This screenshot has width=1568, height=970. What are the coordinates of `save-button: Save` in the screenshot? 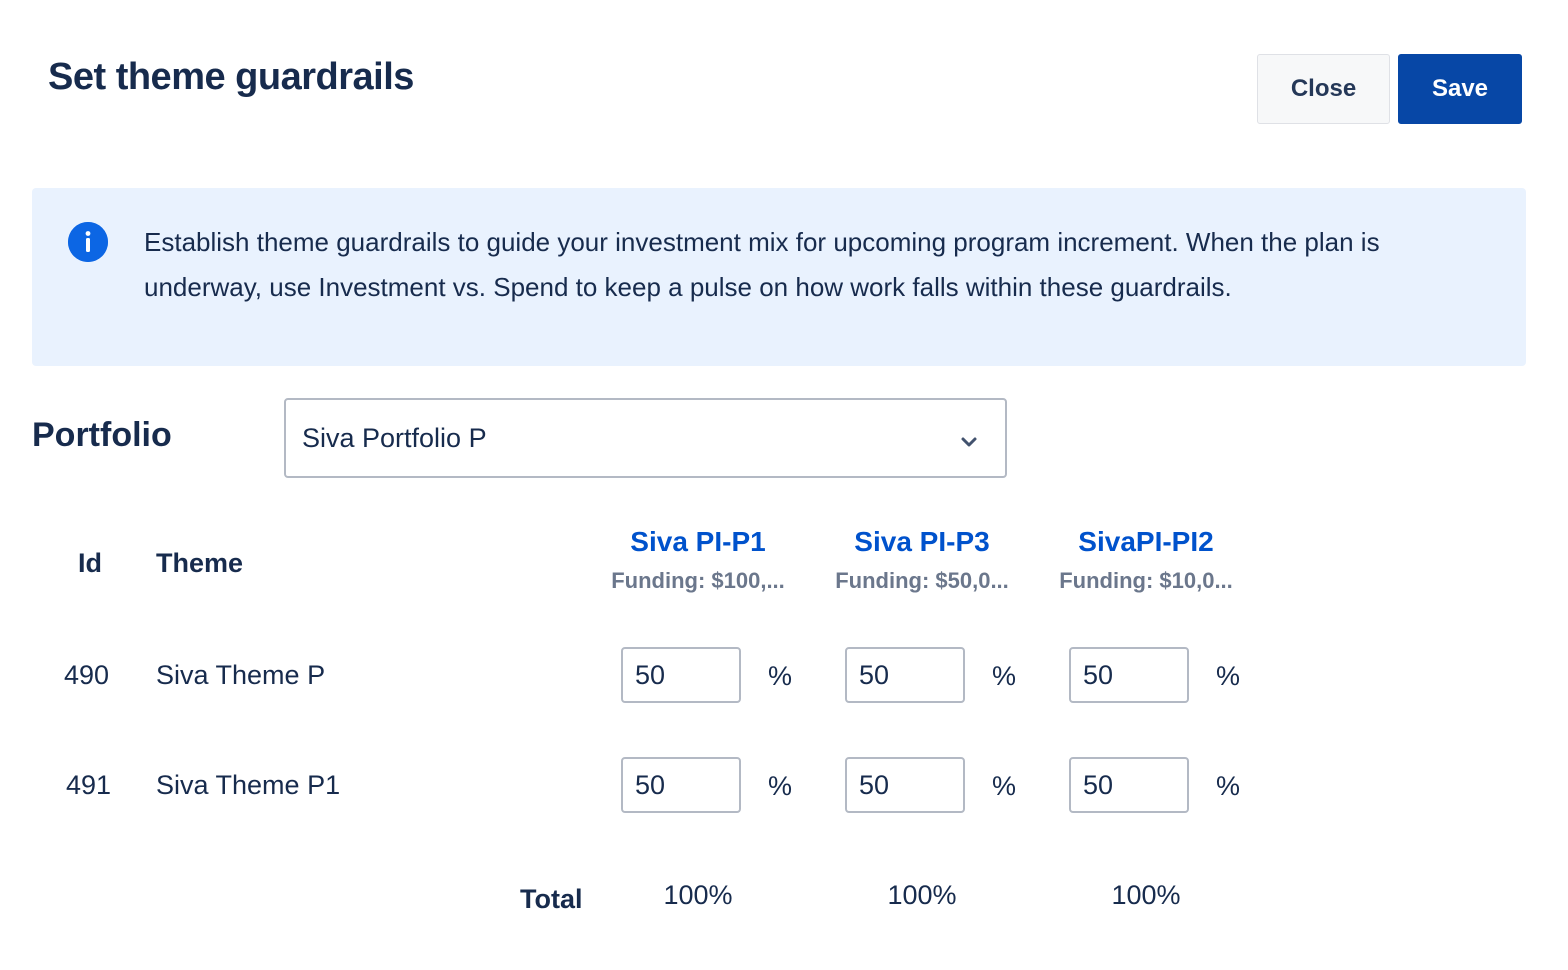 It's located at (1460, 89).